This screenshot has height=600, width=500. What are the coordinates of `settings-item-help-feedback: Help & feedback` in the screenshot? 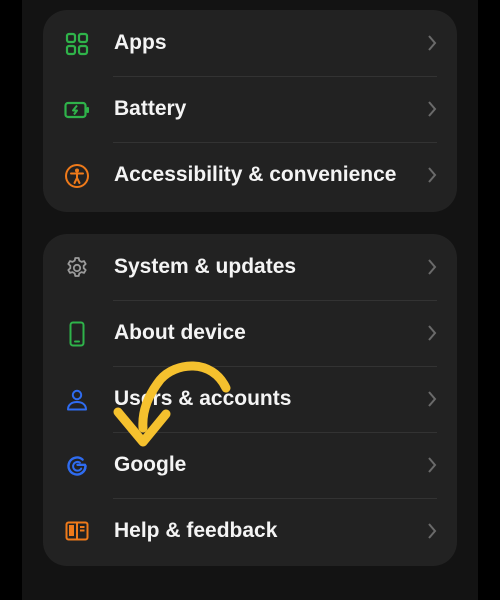 It's located at (250, 531).